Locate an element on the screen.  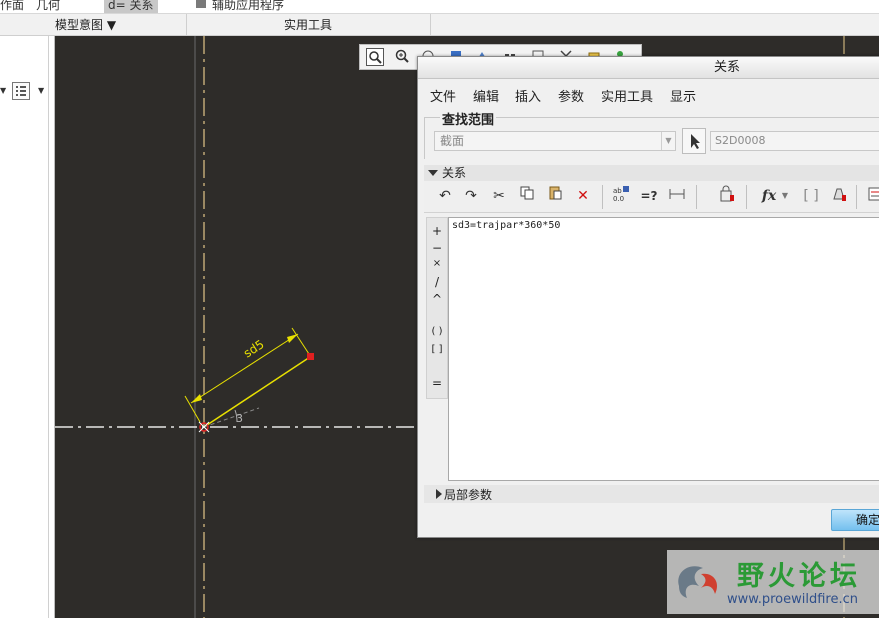
forum-watermark: 野火论坛 www.proewildfire.cn is located at coordinates (773, 582).